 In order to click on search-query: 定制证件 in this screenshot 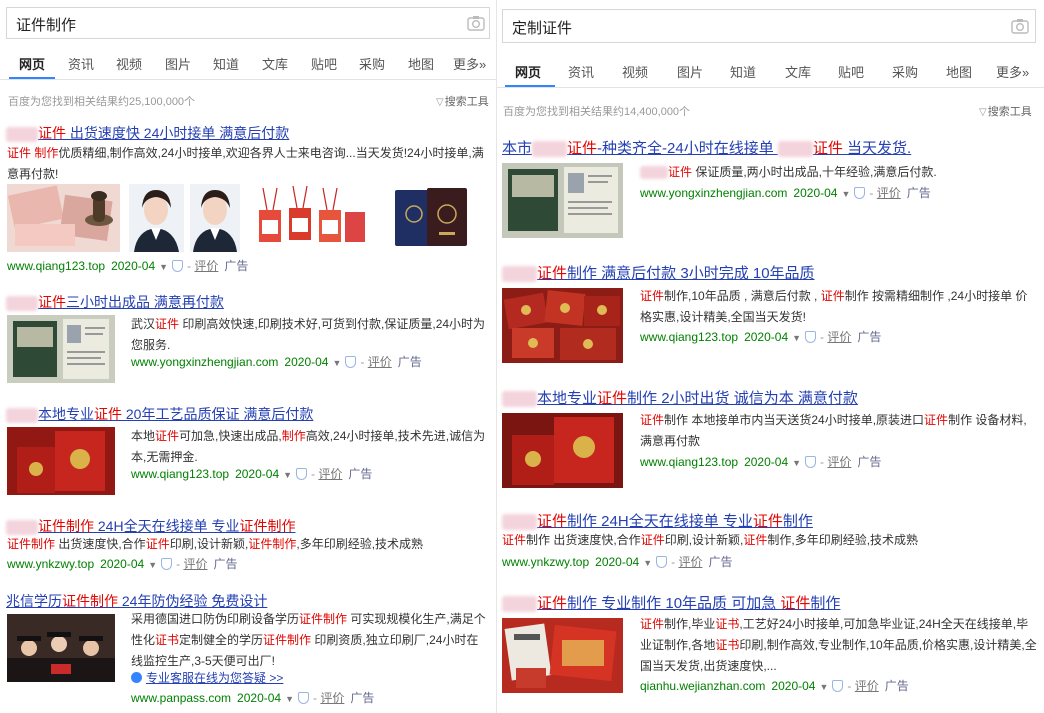, I will do `click(542, 27)`.